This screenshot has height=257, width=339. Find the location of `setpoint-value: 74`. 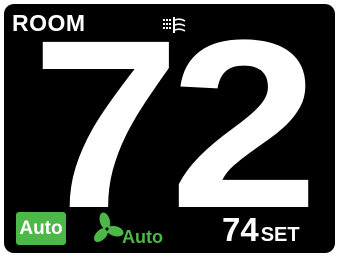

setpoint-value: 74 is located at coordinates (240, 229).